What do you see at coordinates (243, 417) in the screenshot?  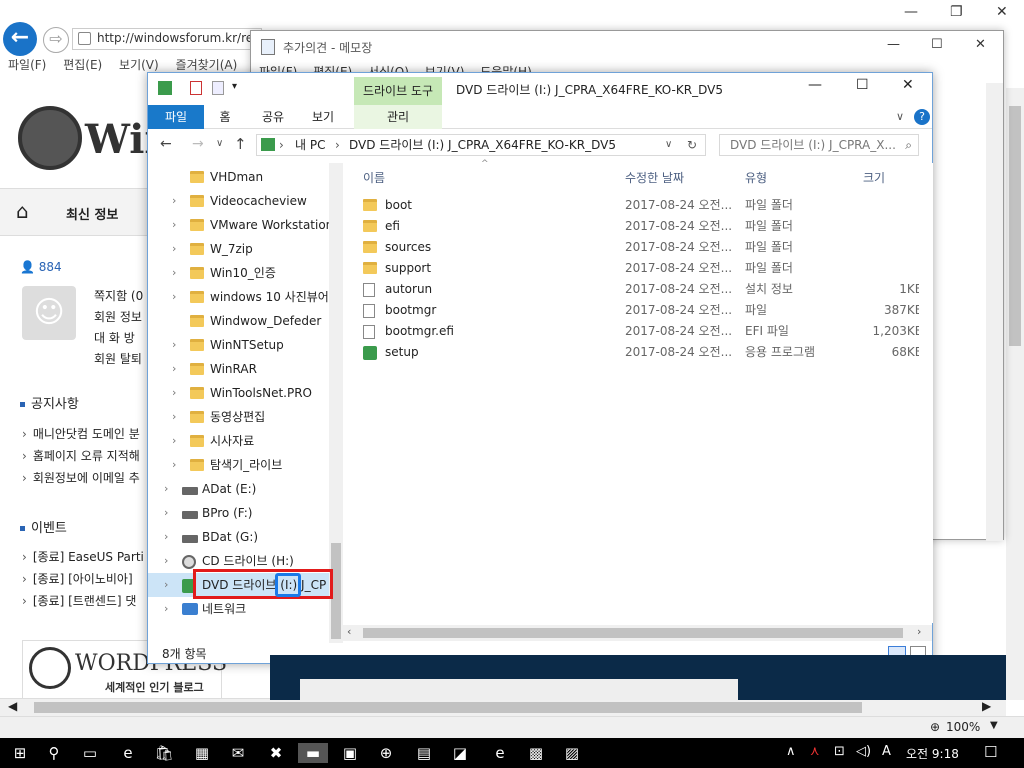 I see `tree-item: › 동영상편집` at bounding box center [243, 417].